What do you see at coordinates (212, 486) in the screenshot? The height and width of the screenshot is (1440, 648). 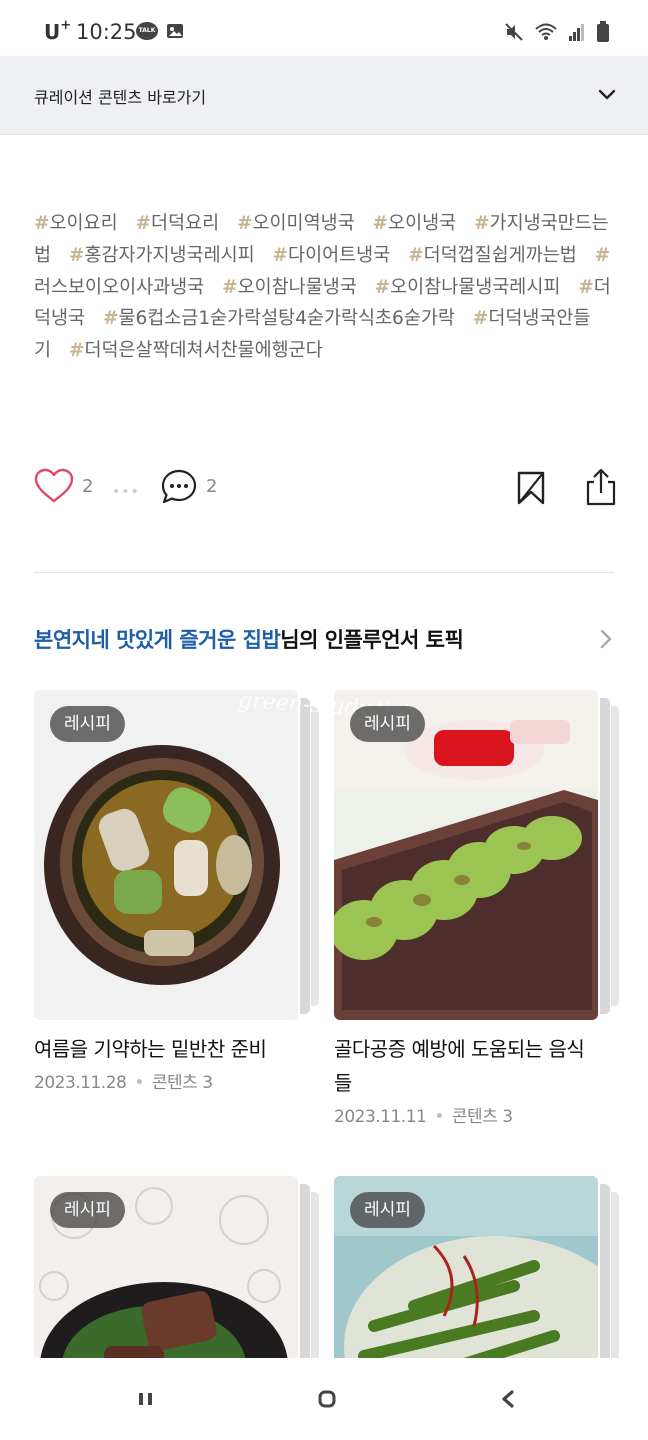 I see `comment-count: 2` at bounding box center [212, 486].